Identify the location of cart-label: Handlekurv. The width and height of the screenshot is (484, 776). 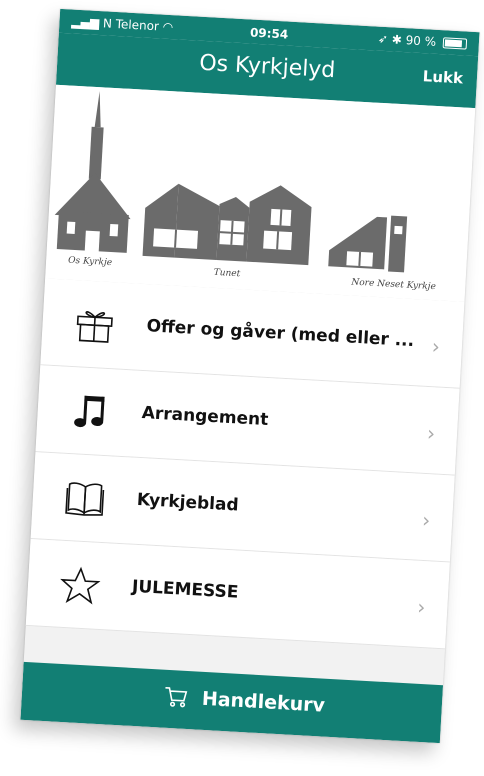
(263, 702).